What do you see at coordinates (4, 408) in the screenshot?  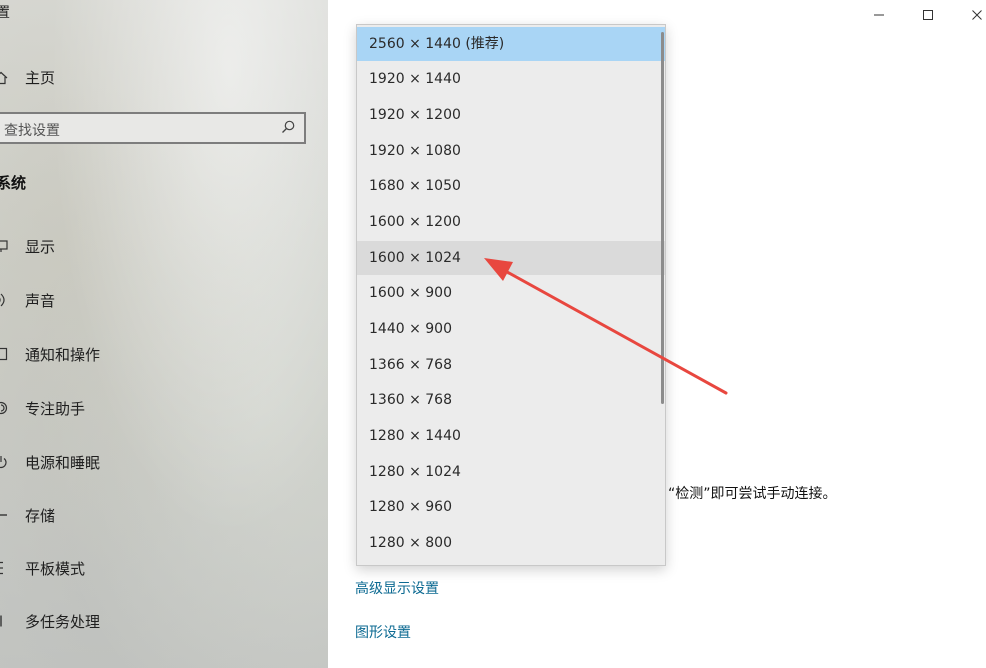 I see `moon-icon` at bounding box center [4, 408].